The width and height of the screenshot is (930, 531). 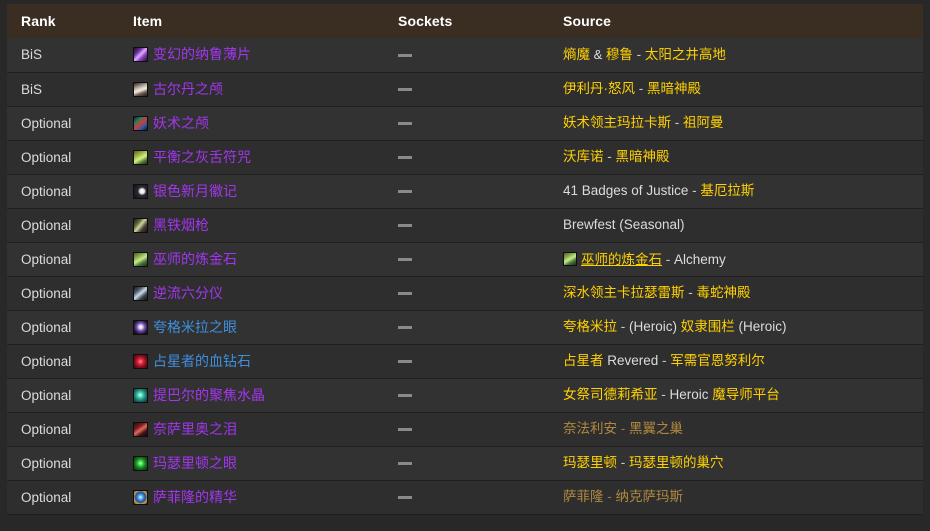 What do you see at coordinates (736, 157) in the screenshot?
I see `cell-source: 沃库诺 - 黑暗神殿` at bounding box center [736, 157].